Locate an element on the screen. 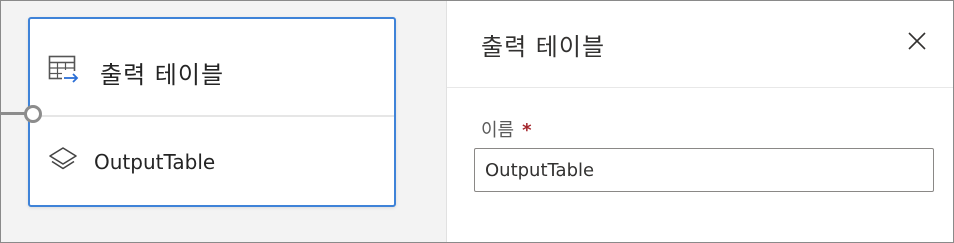 Image resolution: width=954 pixels, height=243 pixels. close-button is located at coordinates (917, 43).